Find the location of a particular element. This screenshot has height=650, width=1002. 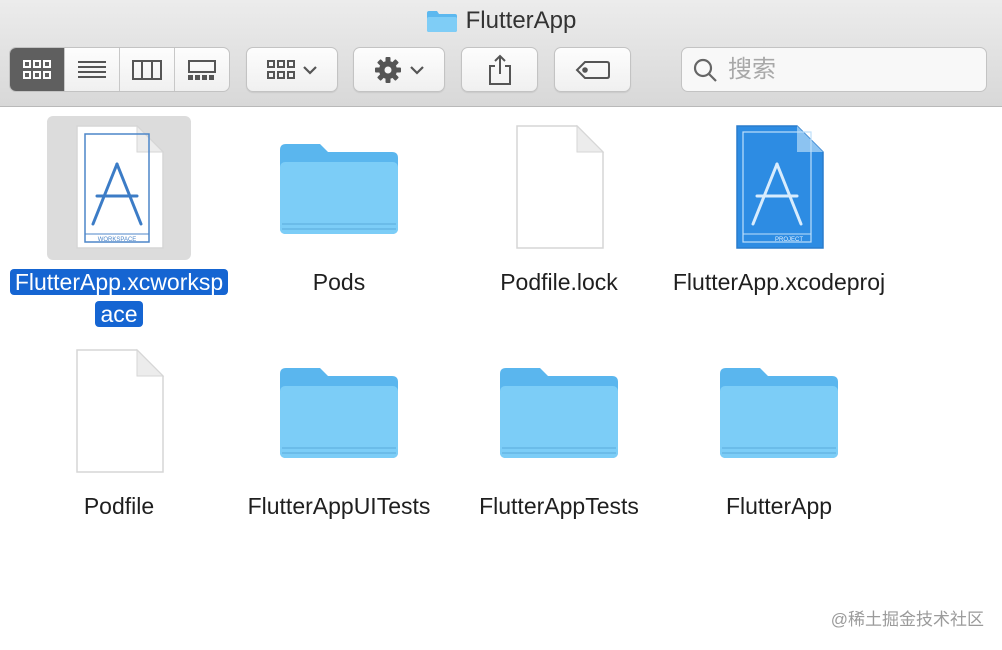

share-button is located at coordinates (499, 69).